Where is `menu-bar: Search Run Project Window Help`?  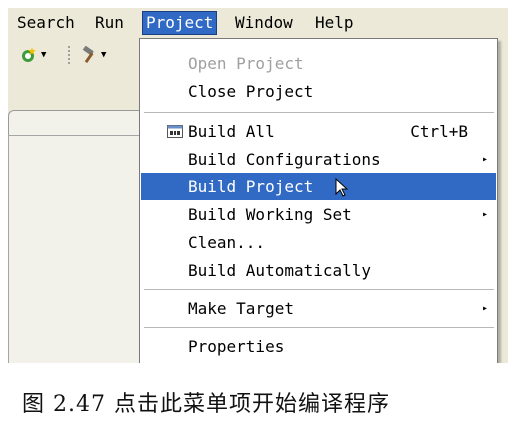
menu-bar: Search Run Project Window Help is located at coordinates (258, 23).